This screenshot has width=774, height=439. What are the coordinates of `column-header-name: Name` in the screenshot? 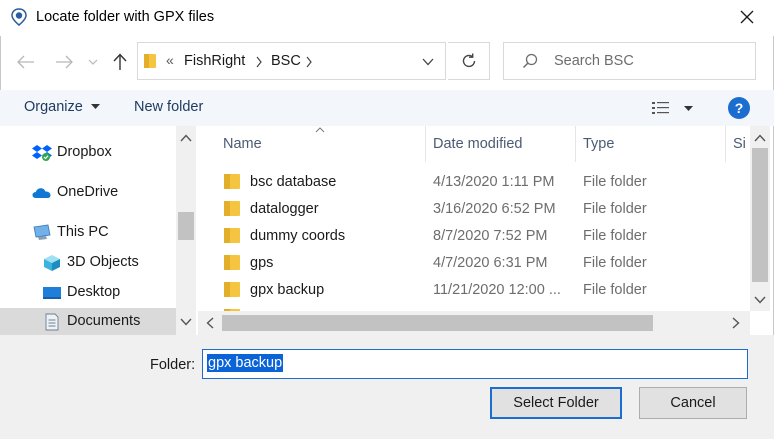 It's located at (242, 144).